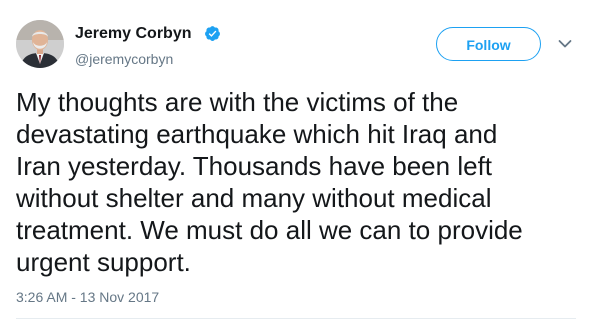  What do you see at coordinates (87, 297) in the screenshot?
I see `tweet-timestamp: 3:26 AM - 13 Nov 2017` at bounding box center [87, 297].